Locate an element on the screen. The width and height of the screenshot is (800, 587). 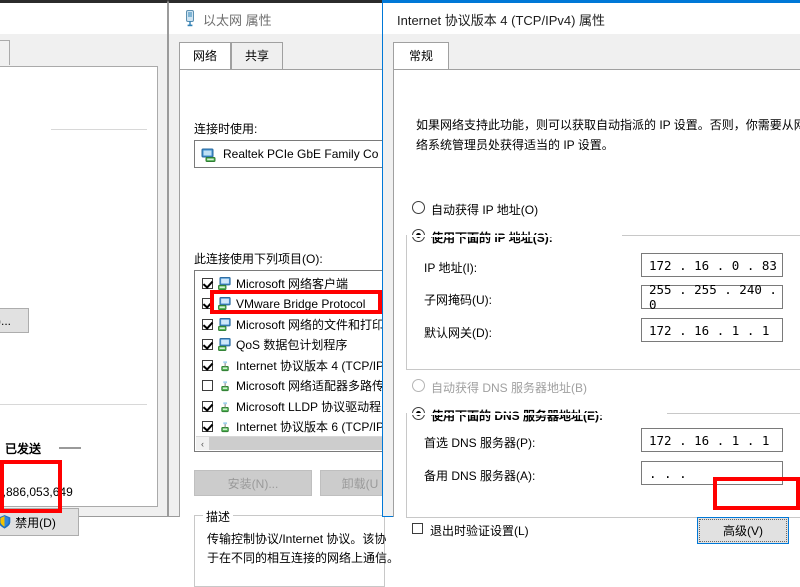
dns-input-0: 172 . 16 . 1 . 1 is located at coordinates (712, 440).